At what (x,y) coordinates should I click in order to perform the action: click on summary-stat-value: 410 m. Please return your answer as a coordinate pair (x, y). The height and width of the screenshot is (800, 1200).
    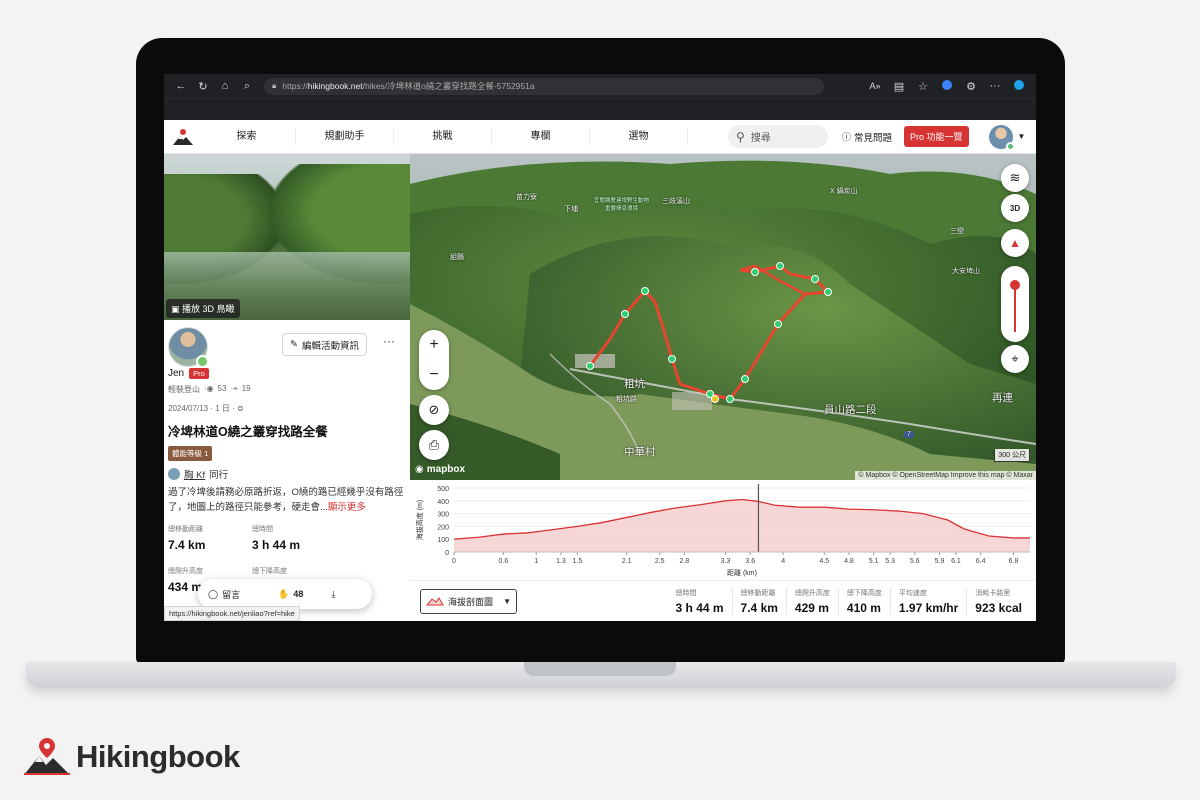
    Looking at the image, I should click on (863, 607).